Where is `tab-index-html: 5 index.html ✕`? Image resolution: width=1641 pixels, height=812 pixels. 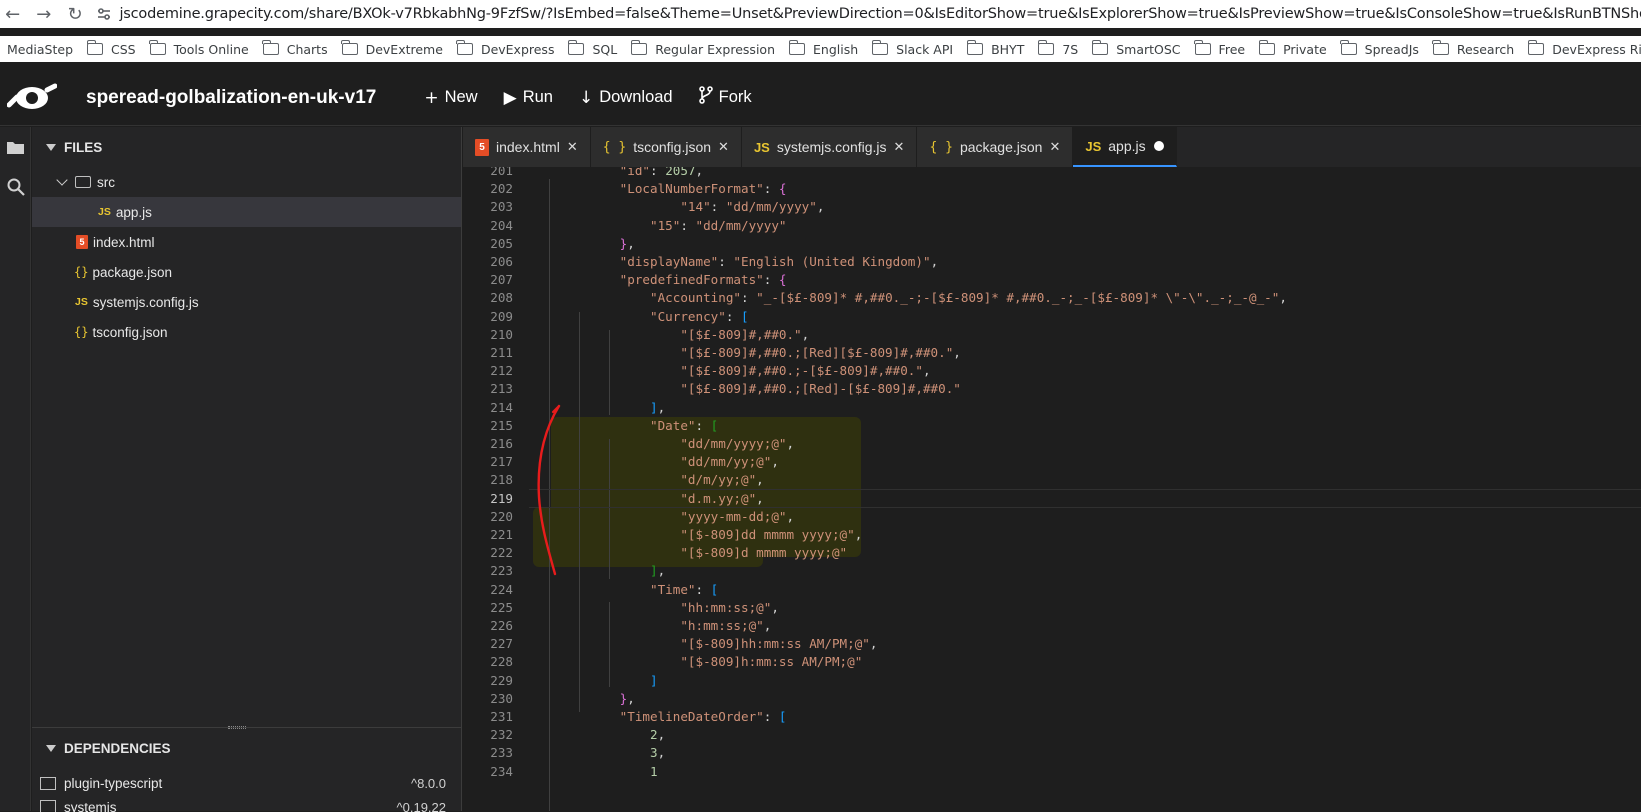
tab-index-html: 5 index.html ✕ is located at coordinates (527, 147).